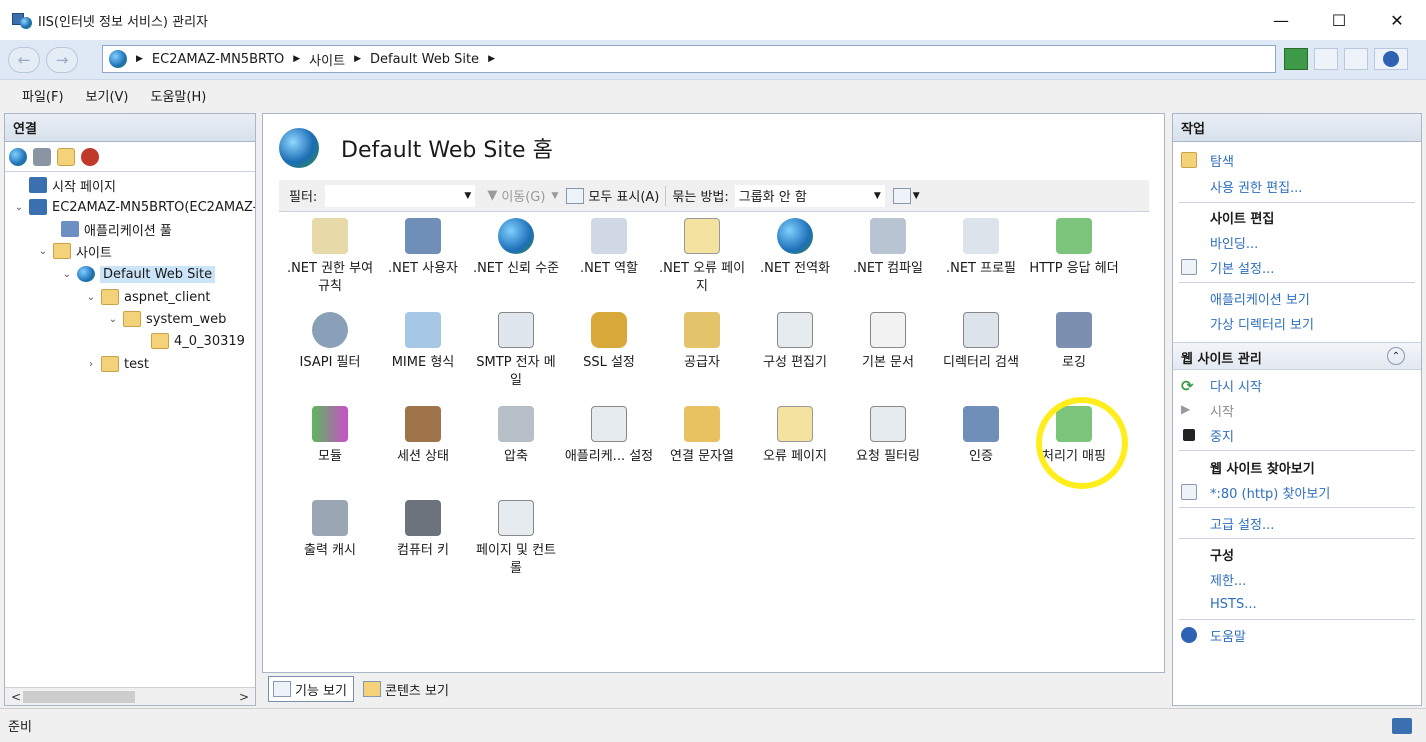  What do you see at coordinates (609, 248) in the screenshot?
I see `feature-net-roles: .NET 역할` at bounding box center [609, 248].